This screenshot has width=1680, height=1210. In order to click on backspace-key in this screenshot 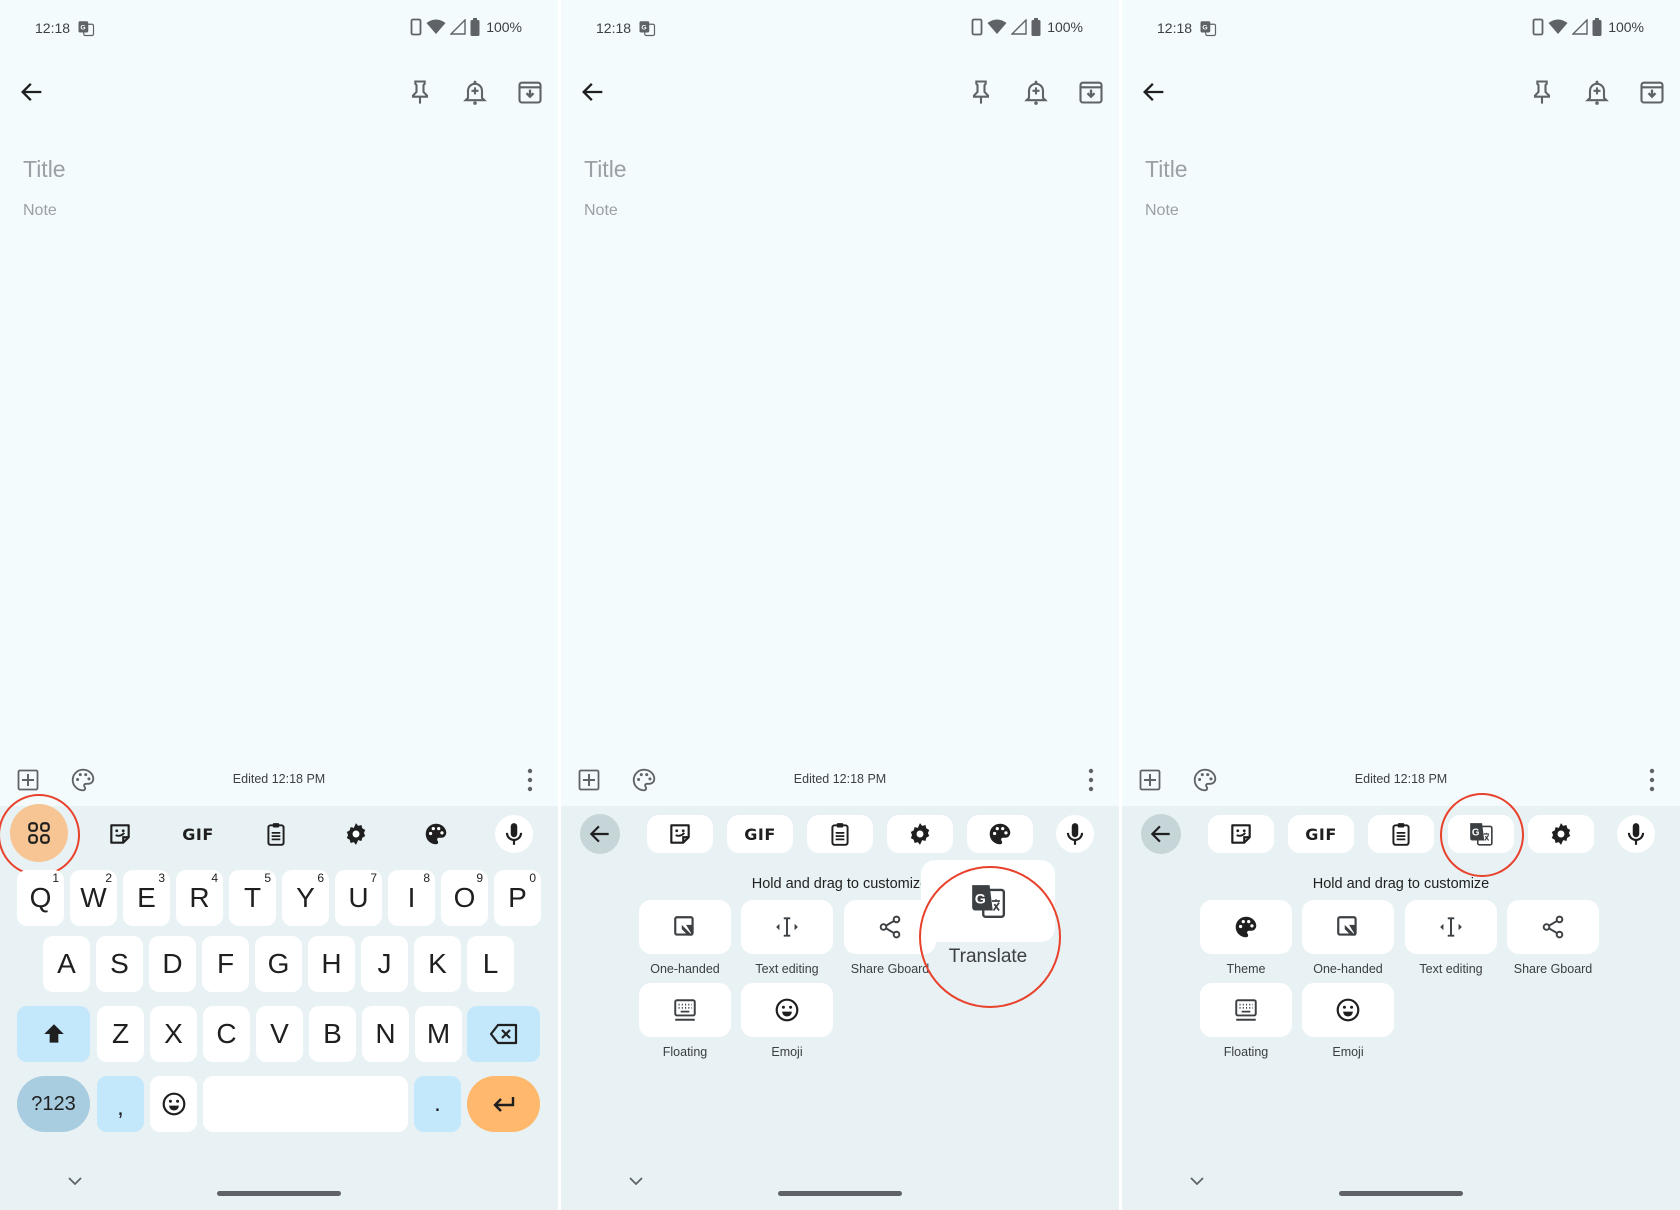, I will do `click(503, 1034)`.